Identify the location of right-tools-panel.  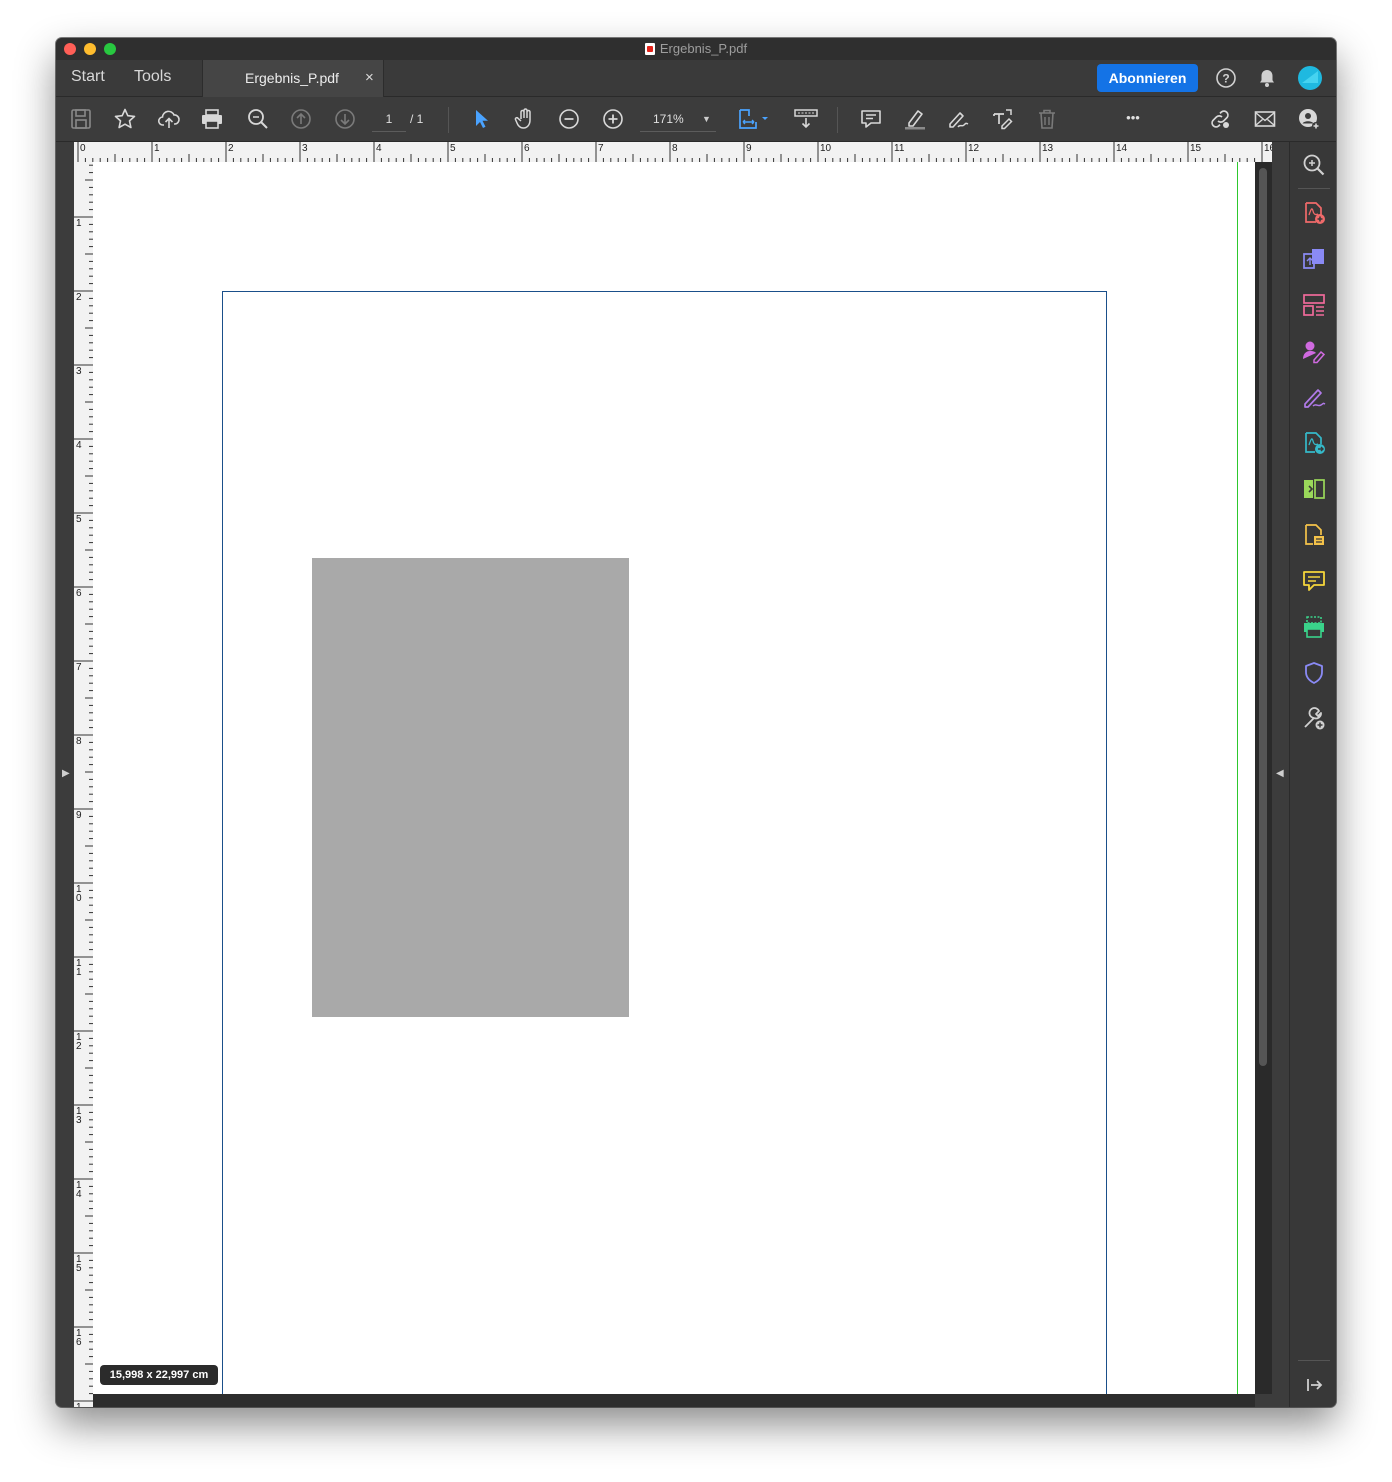
(1312, 774).